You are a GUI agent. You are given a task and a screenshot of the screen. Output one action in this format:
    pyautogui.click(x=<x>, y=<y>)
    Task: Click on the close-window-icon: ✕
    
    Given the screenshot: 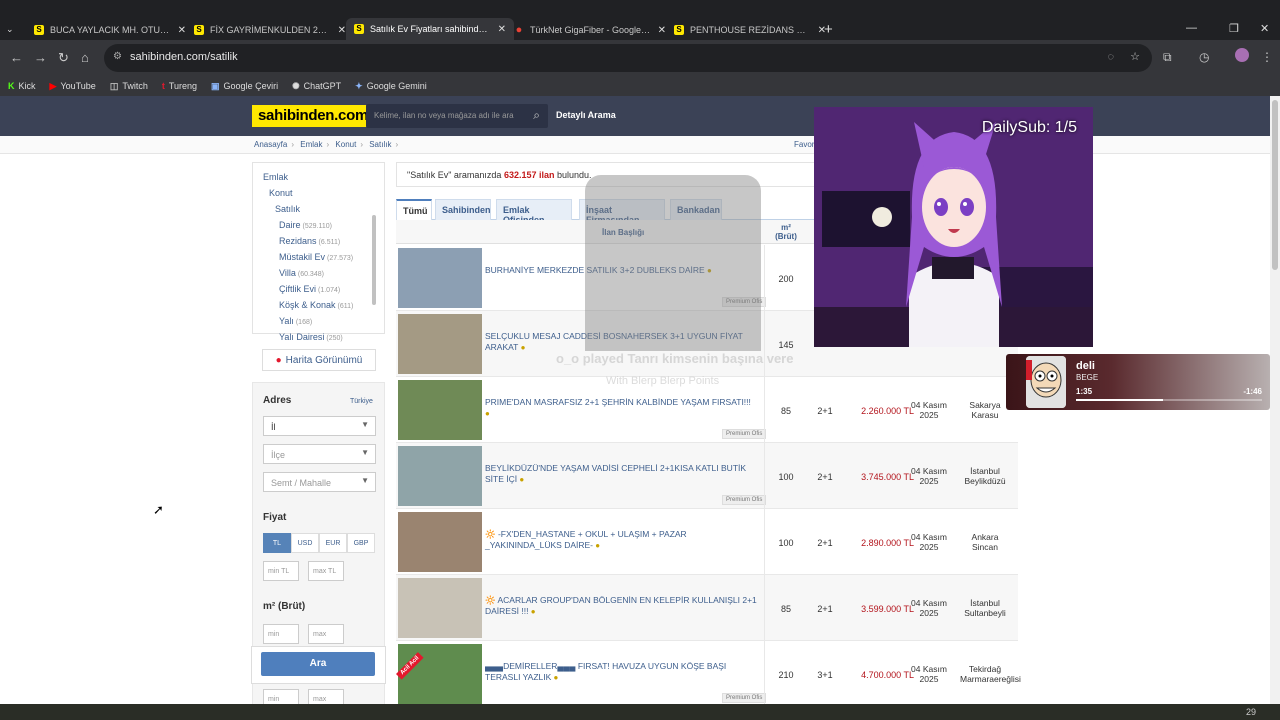 What is the action you would take?
    pyautogui.click(x=1264, y=28)
    